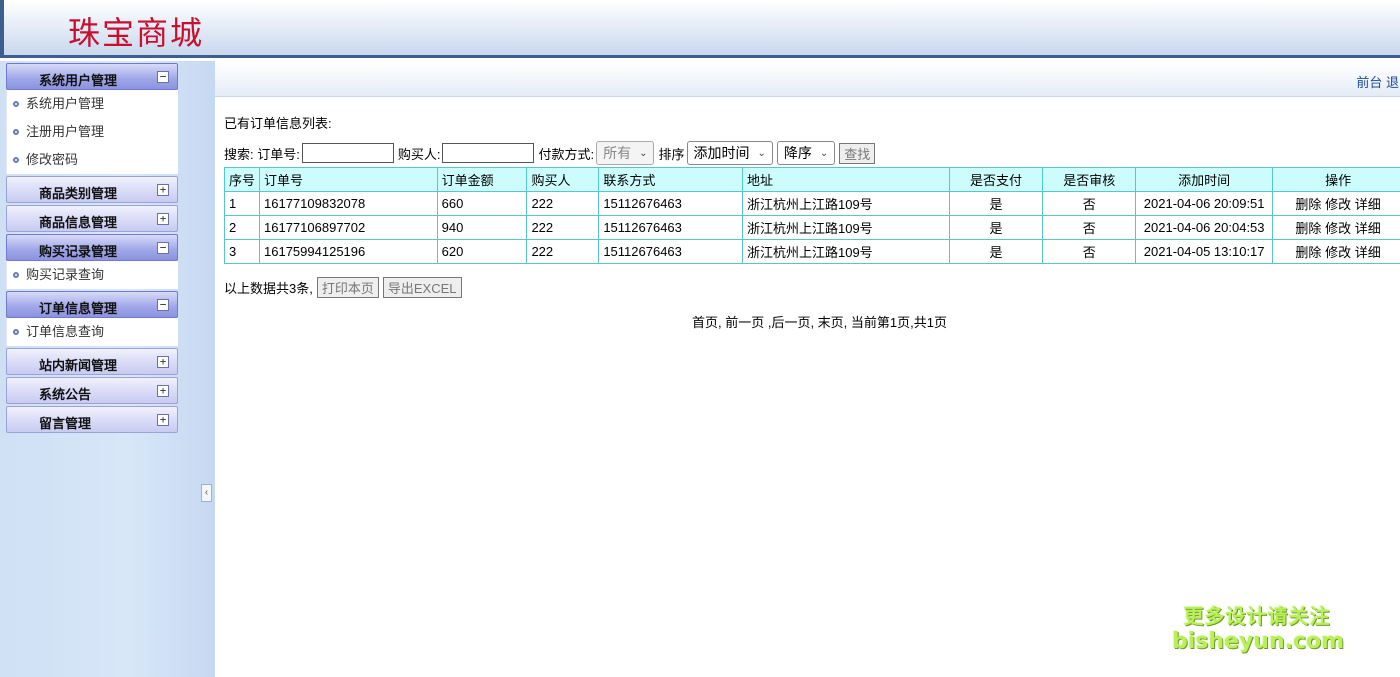  I want to click on header-edge, so click(2, 29).